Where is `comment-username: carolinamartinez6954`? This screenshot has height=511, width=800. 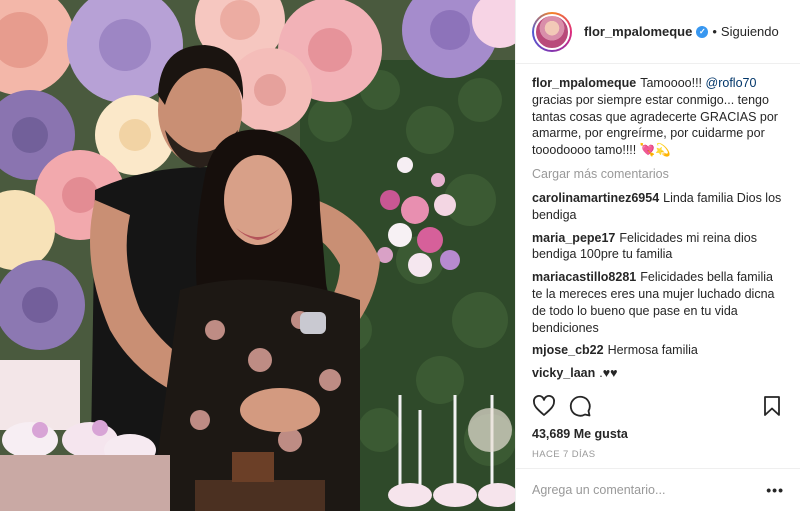
comment-username: carolinamartinez6954 is located at coordinates (595, 198).